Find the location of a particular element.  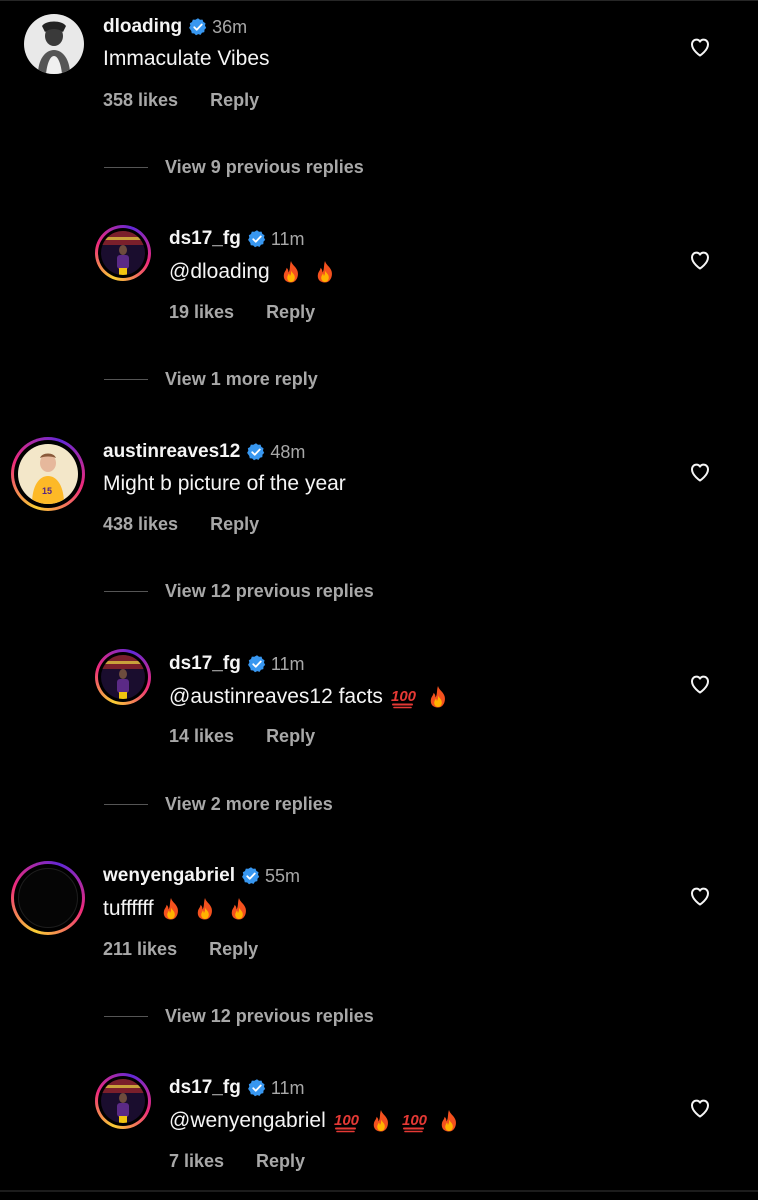

view-previous-replies: View 9 previous replies is located at coordinates (234, 167).